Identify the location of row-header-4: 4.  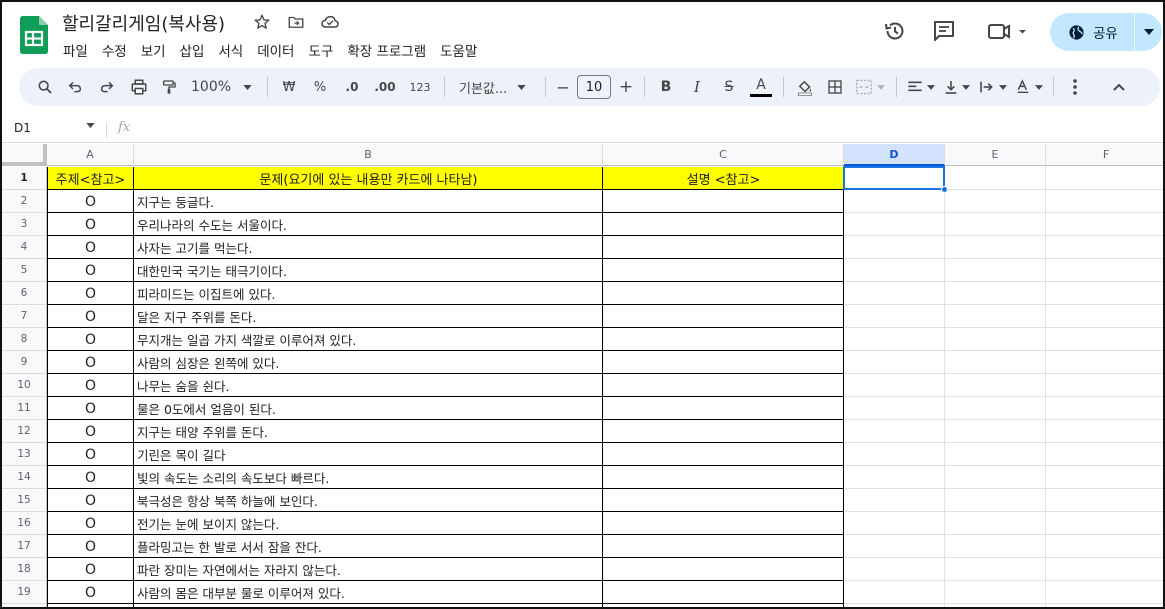
(24, 247).